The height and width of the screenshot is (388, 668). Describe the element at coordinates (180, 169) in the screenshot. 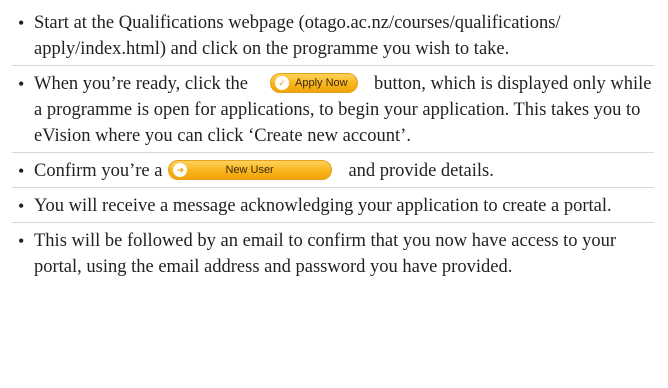

I see `arrow-right-circle-icon: ➜` at that location.